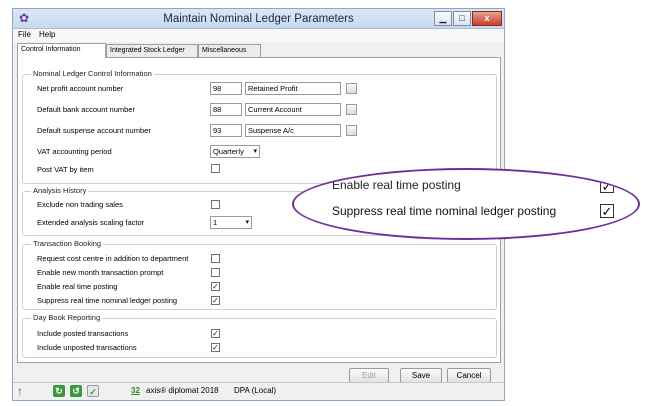 The height and width of the screenshot is (406, 651). I want to click on scaling-factor-label: Extended analysis scaling factor, so click(91, 222).